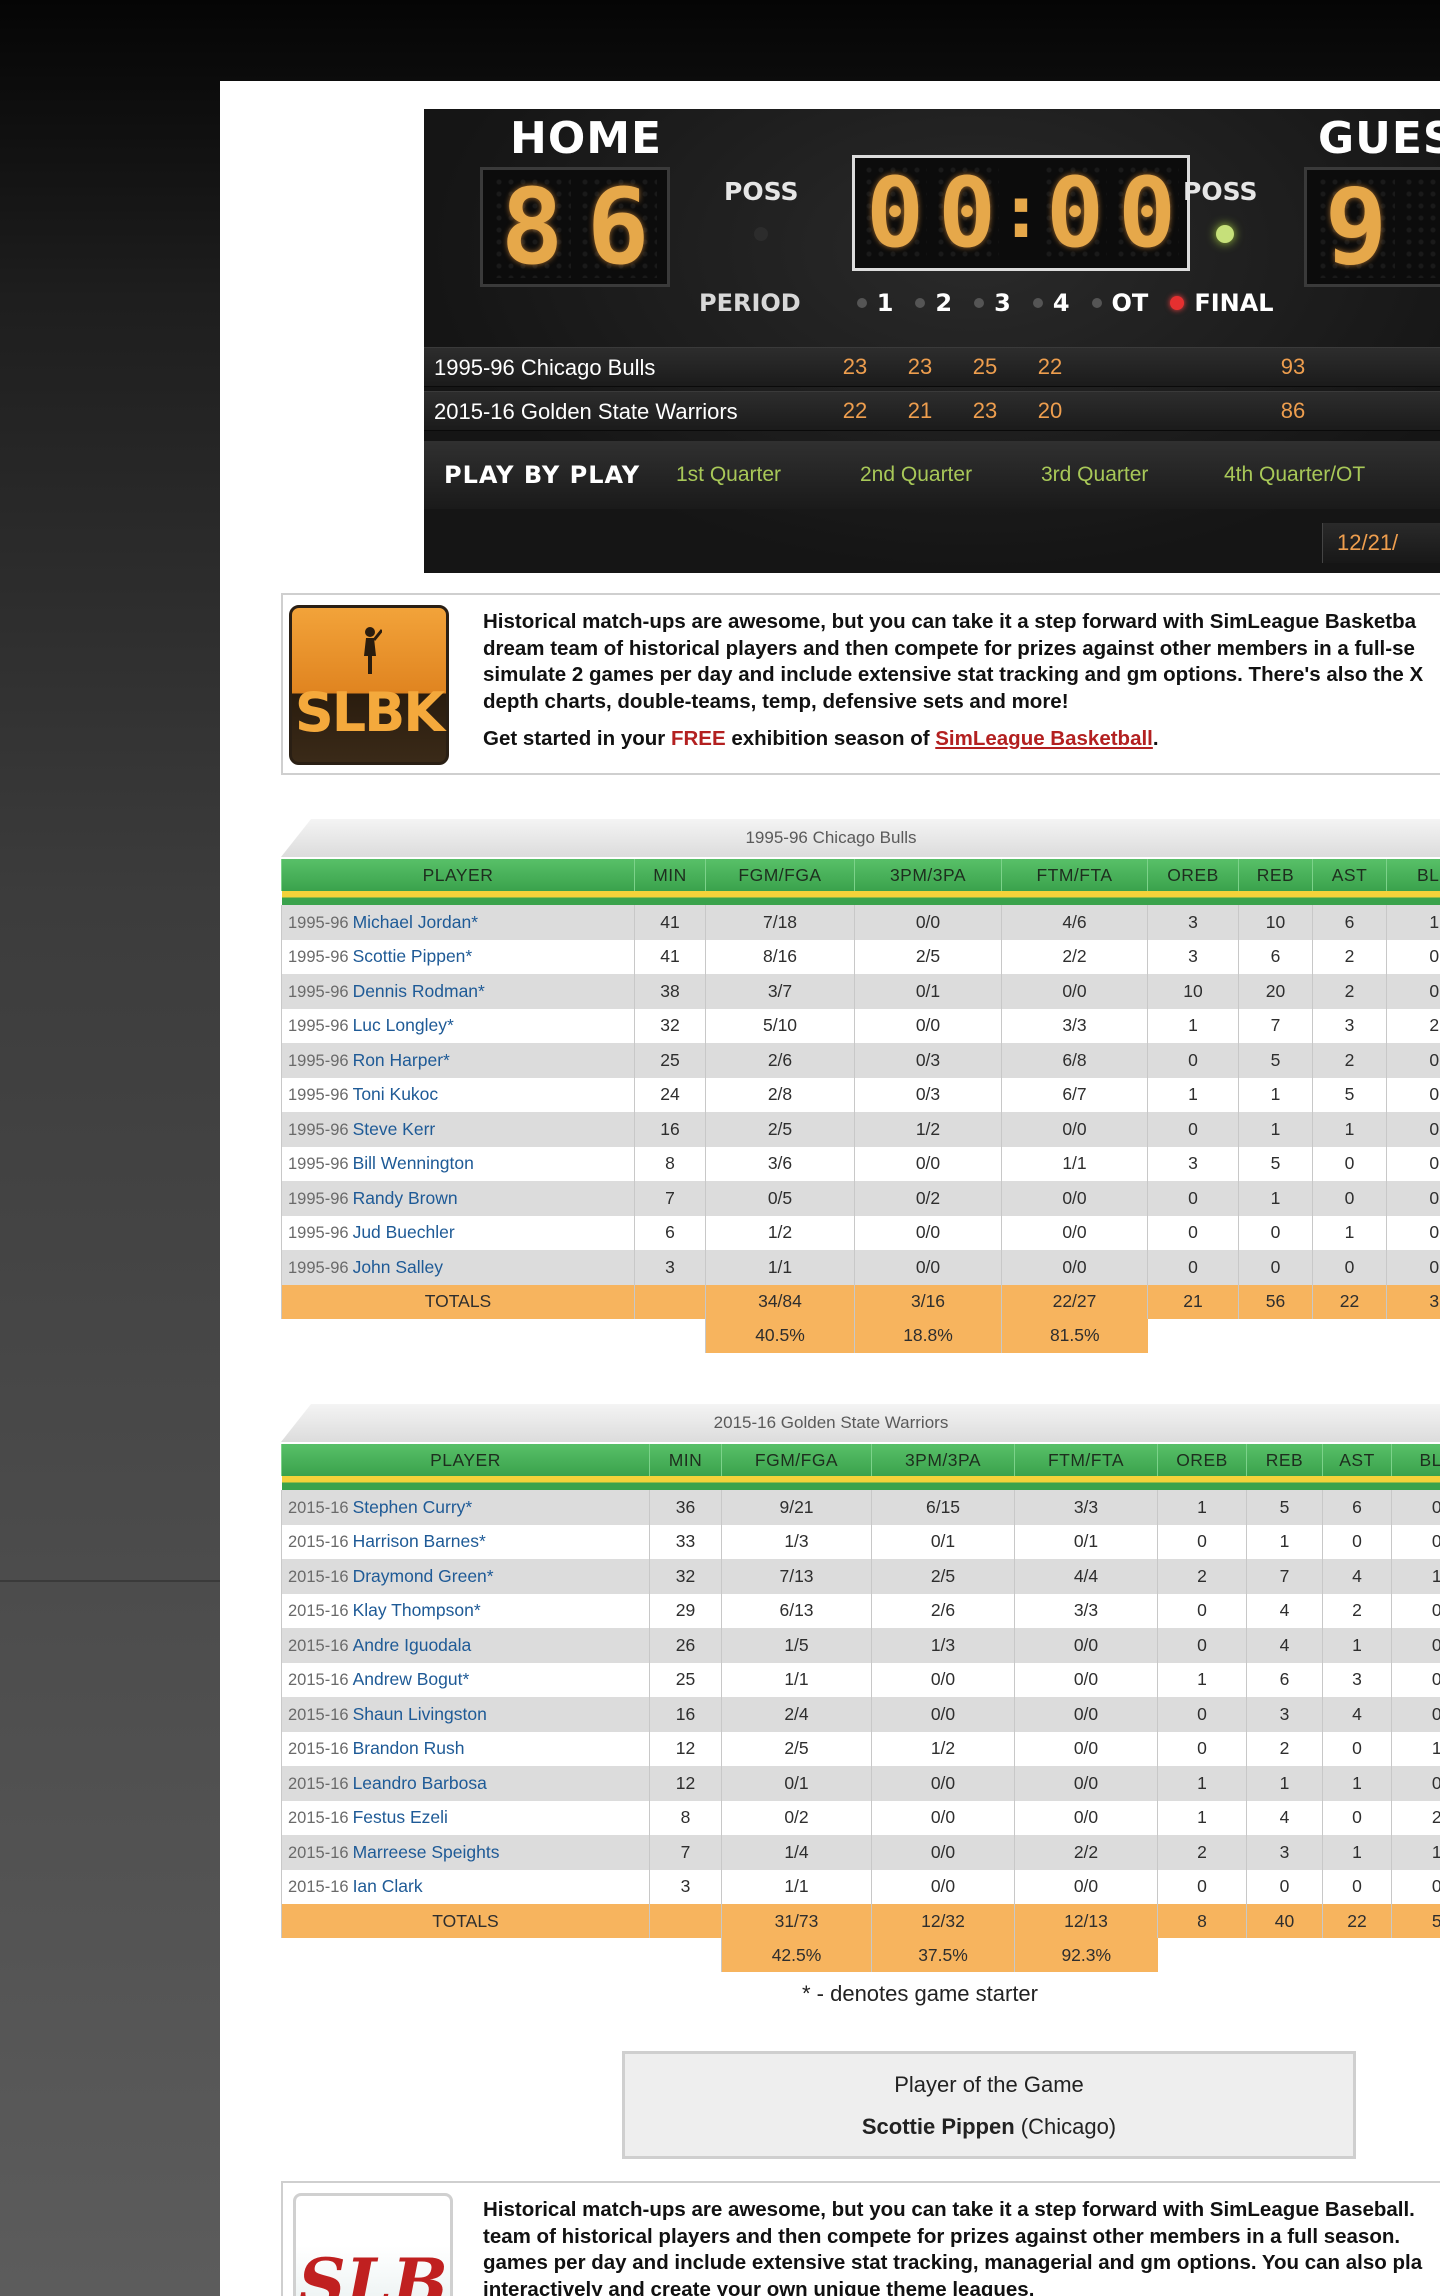 The width and height of the screenshot is (1440, 2296). I want to click on table-row: 1995-96 Steve Kerr 16 2/5 1/2 0/0 0 1 1 0, so click(860, 1129).